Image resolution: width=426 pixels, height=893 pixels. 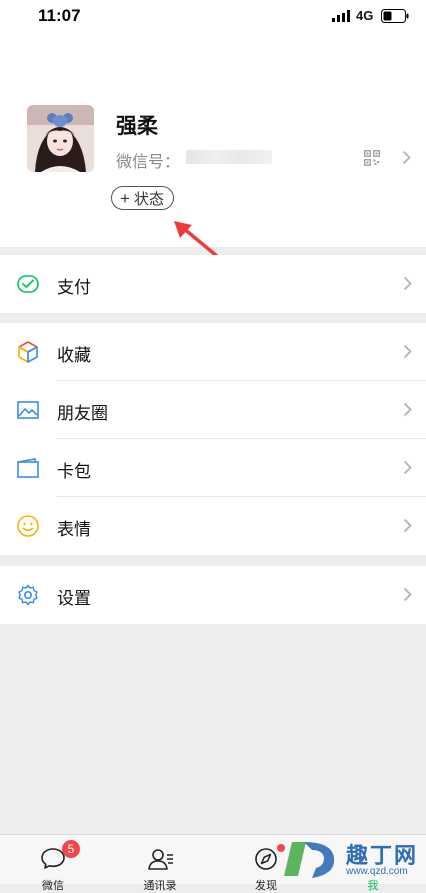 I want to click on settings-section: 设置, so click(x=213, y=595).